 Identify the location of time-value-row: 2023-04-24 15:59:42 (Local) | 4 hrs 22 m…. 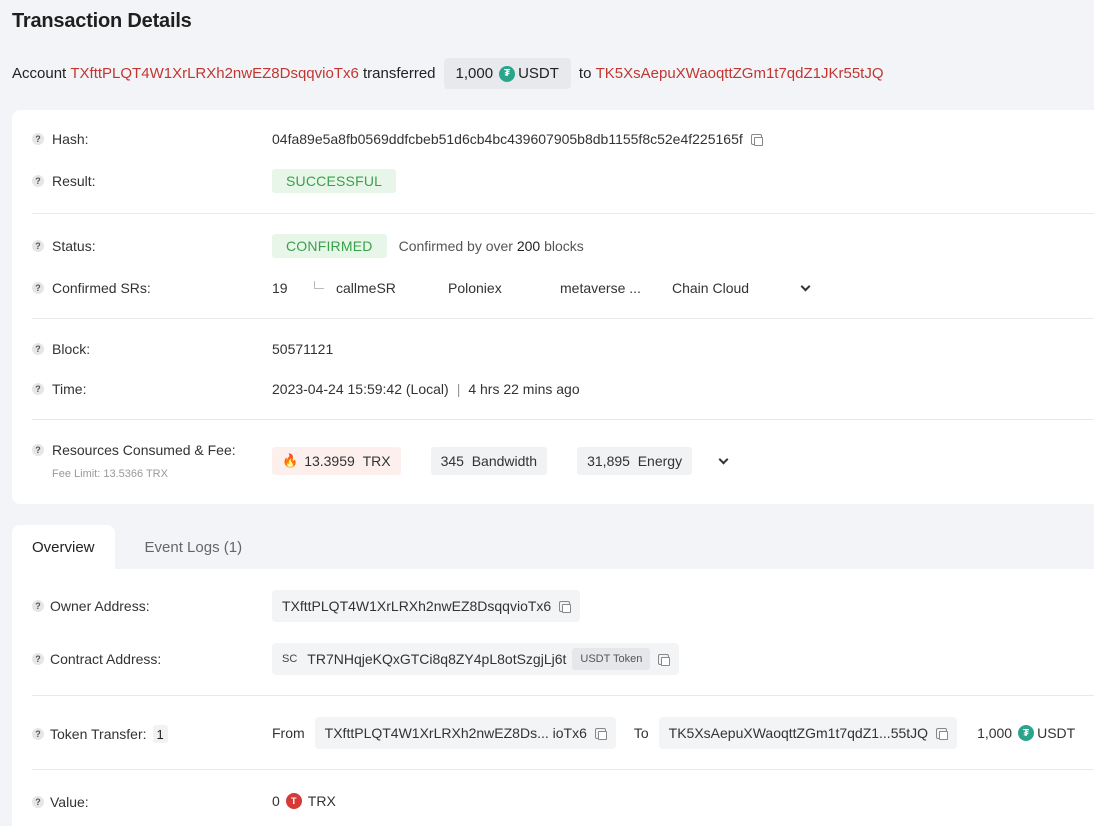
(426, 389).